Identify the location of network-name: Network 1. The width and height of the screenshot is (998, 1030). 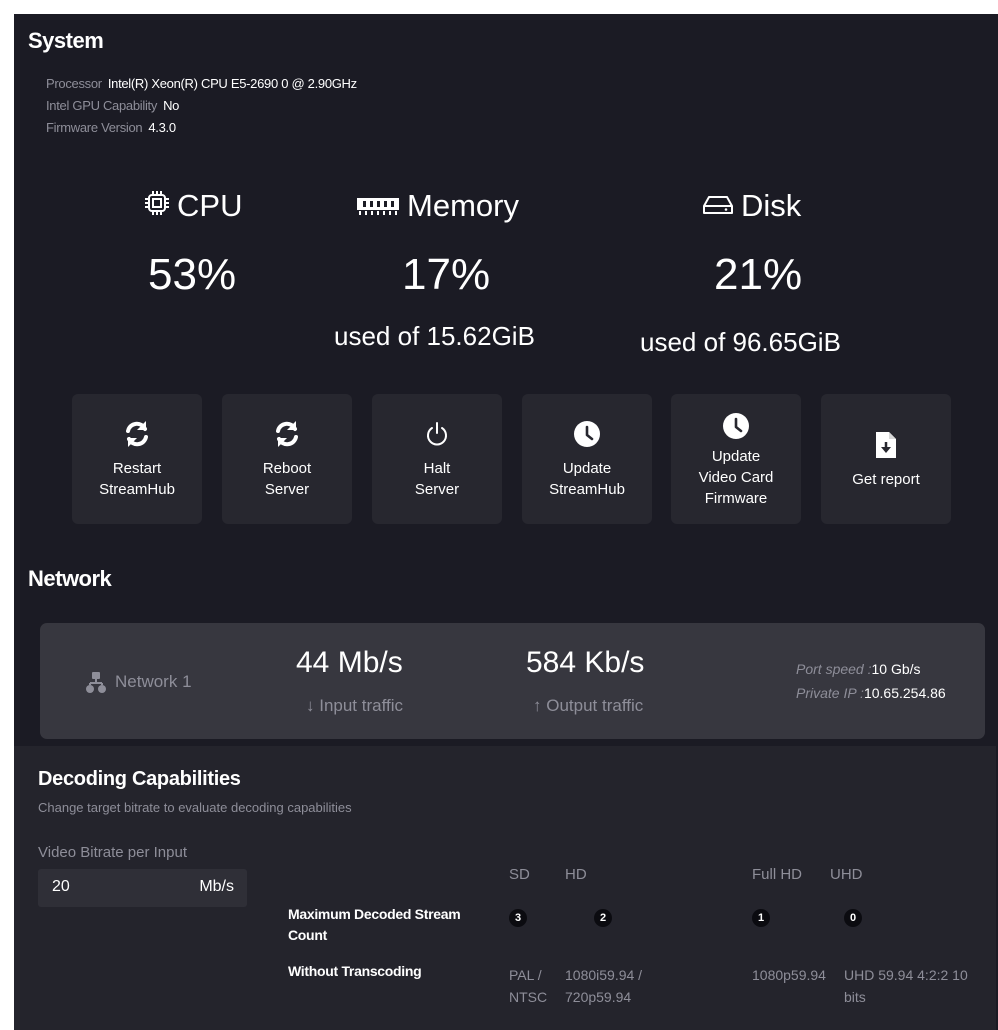
(138, 682).